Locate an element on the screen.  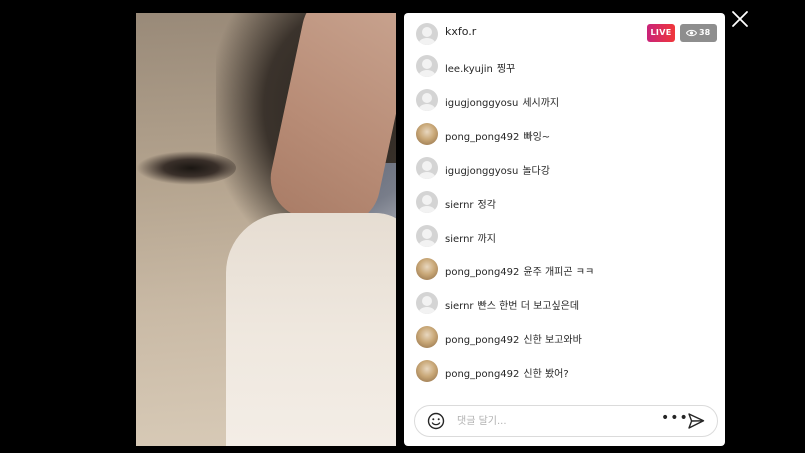
comment-text: pong_pong492 신한 봤어? is located at coordinates (507, 372).